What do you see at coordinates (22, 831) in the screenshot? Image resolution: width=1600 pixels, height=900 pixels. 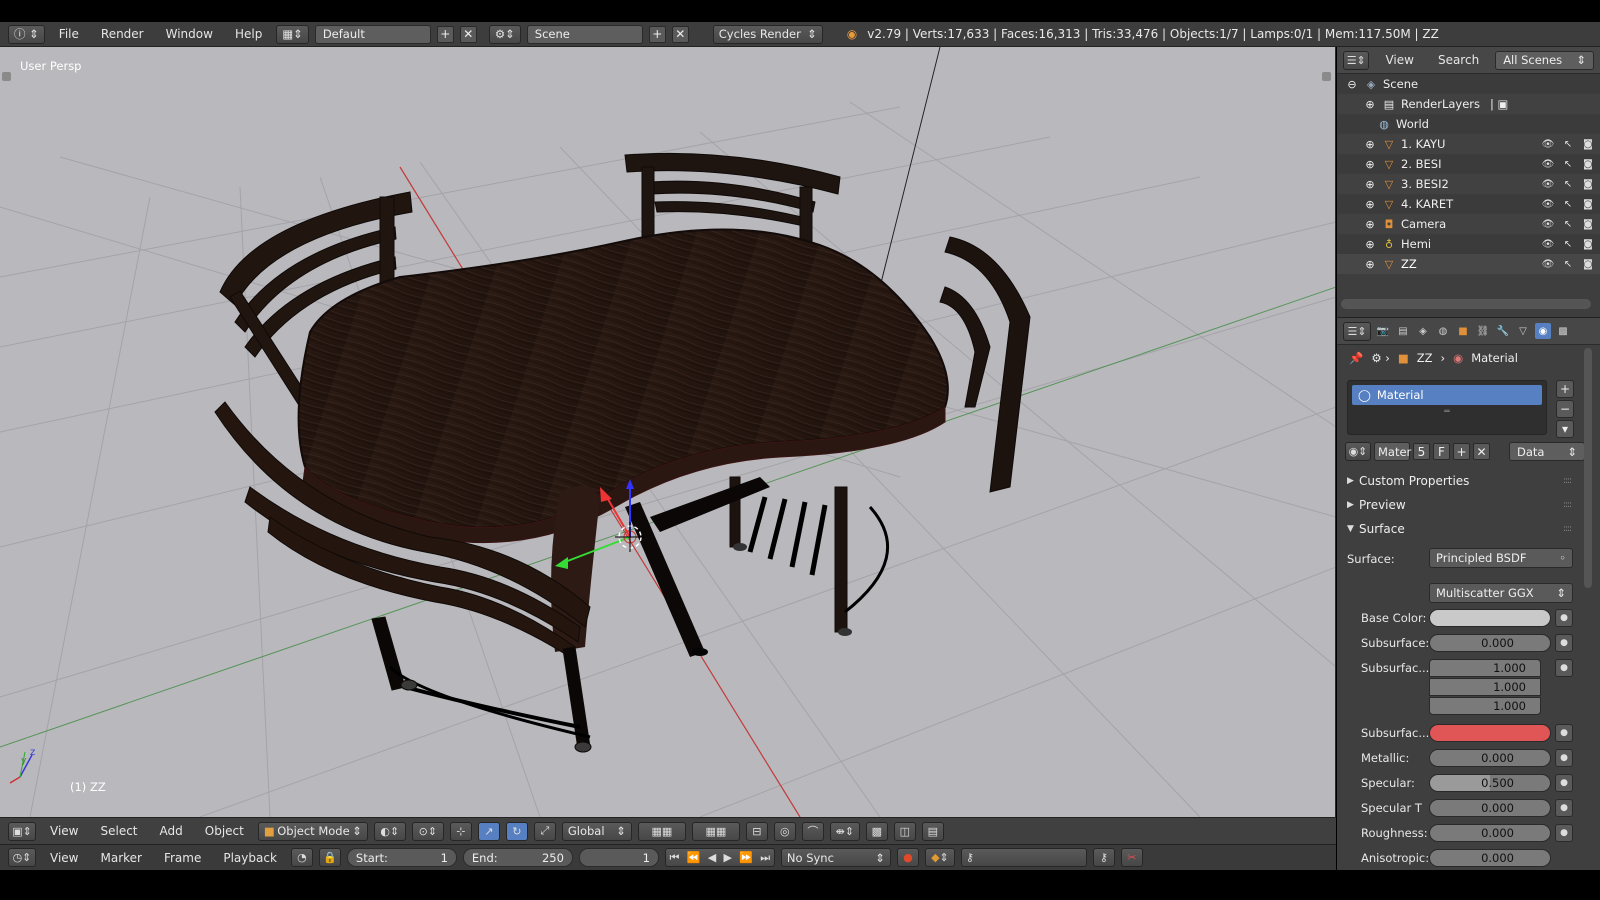 I see `editor-type-view3d: ▣⇕` at bounding box center [22, 831].